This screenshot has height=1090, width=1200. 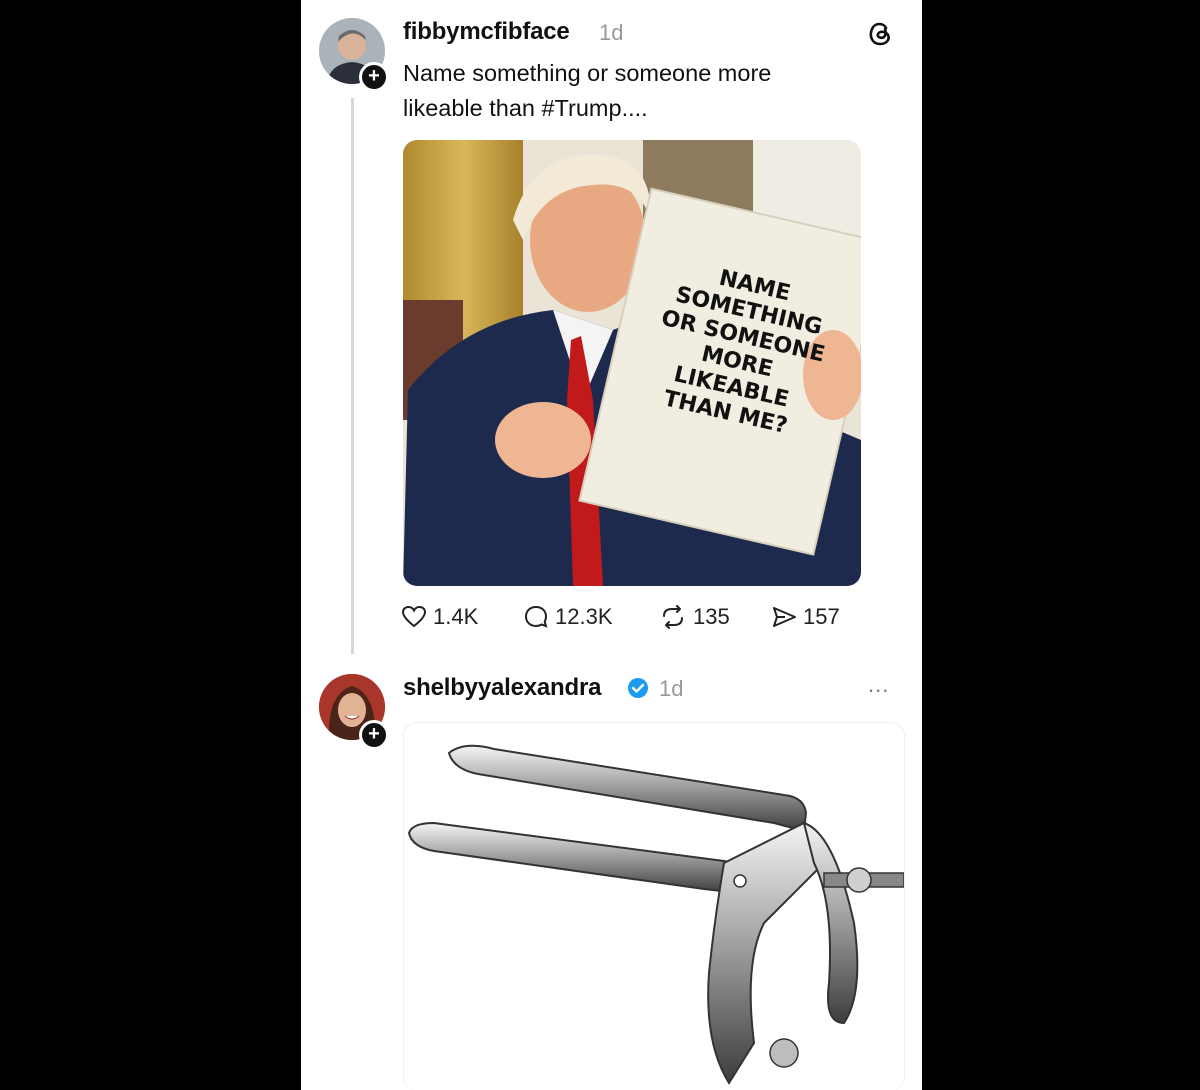 I want to click on like-button: 1.4K, so click(x=439, y=617).